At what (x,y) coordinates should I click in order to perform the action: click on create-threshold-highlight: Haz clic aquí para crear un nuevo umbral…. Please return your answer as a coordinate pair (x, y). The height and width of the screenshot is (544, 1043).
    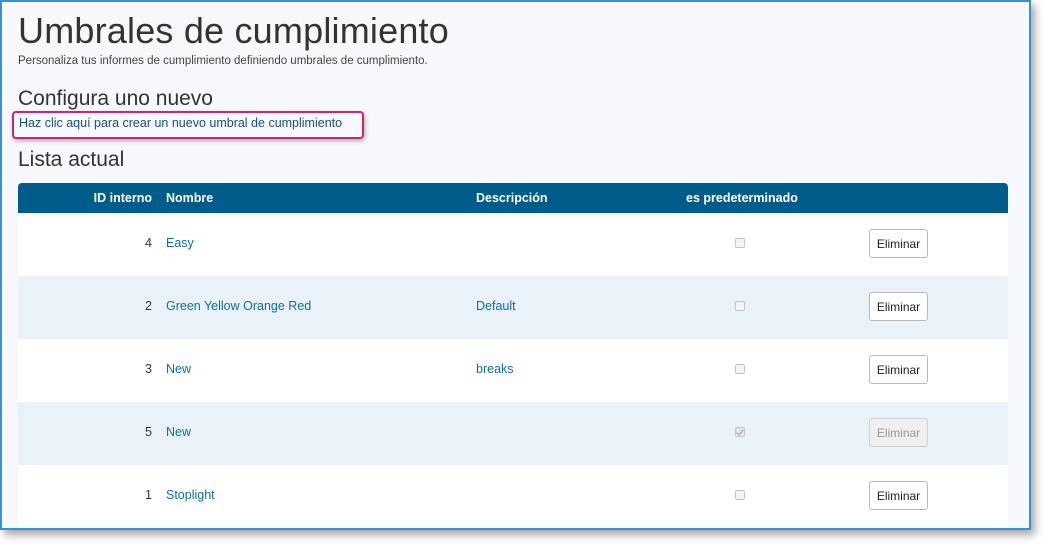
    Looking at the image, I should click on (188, 125).